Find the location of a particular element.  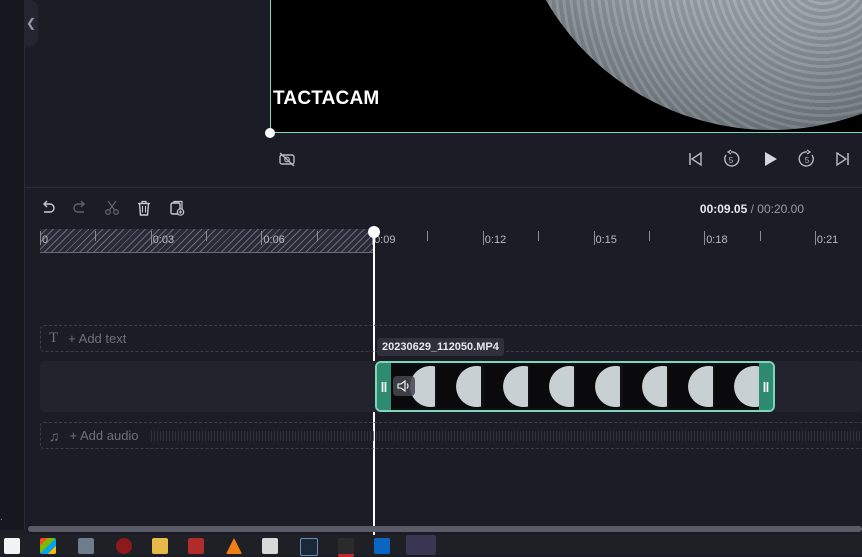

preview-watermark: TACTACAM is located at coordinates (326, 98).